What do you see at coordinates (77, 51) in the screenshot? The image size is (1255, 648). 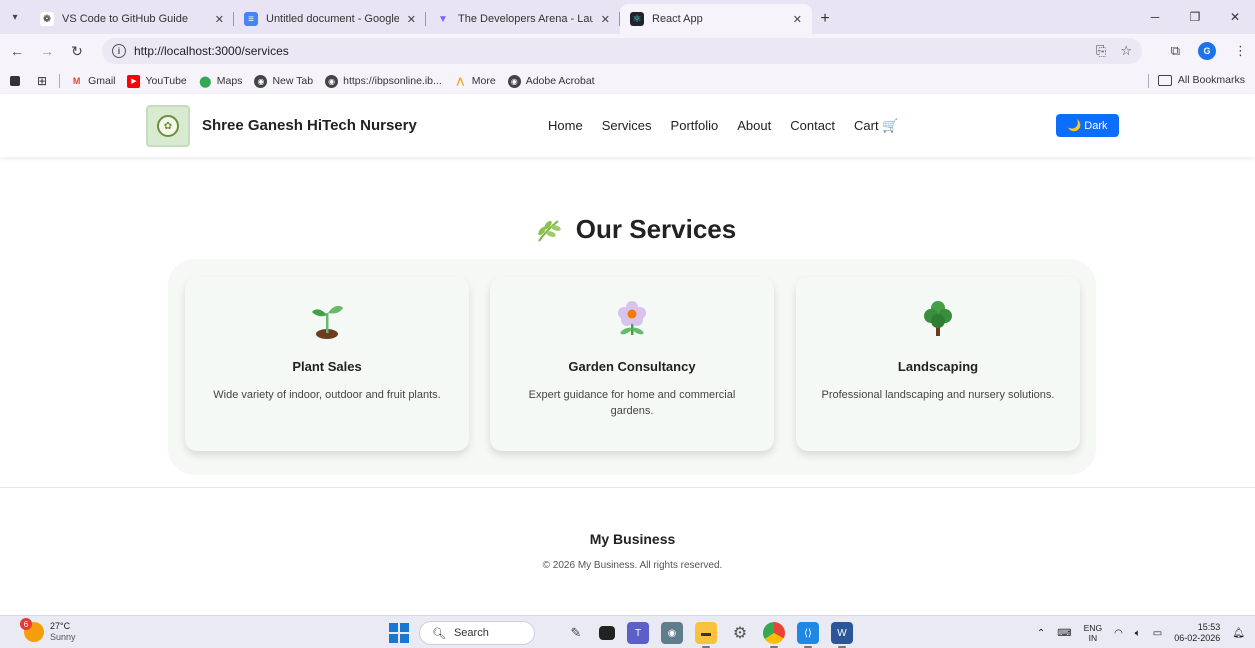 I see `reload-icon: ↻` at bounding box center [77, 51].